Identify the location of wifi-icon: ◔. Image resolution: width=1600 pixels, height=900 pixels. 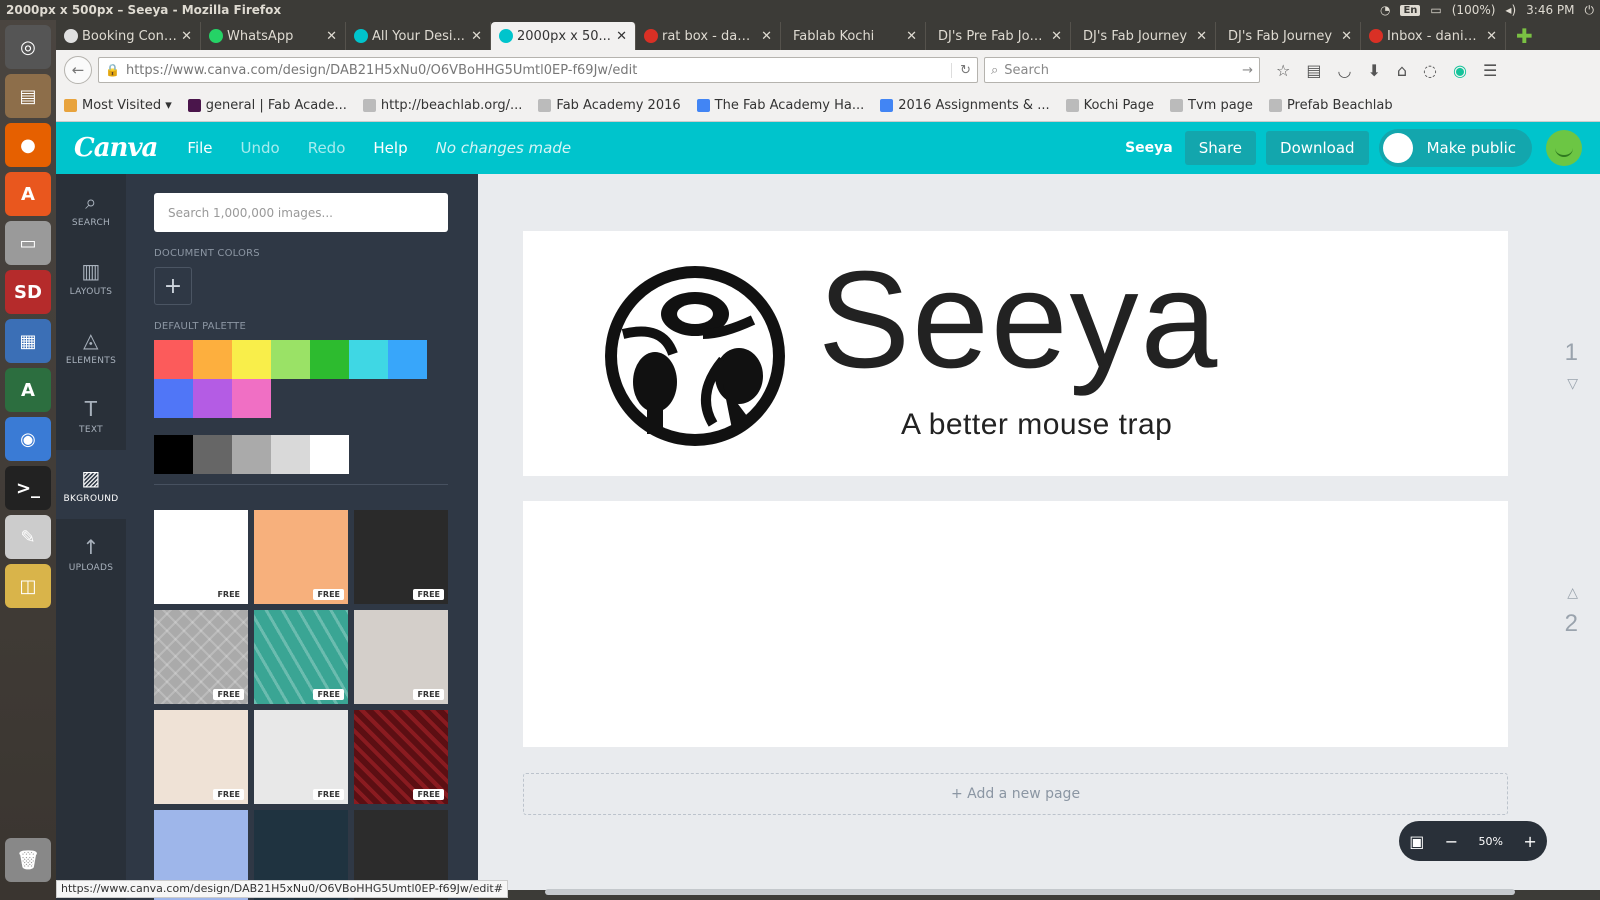
(1385, 10).